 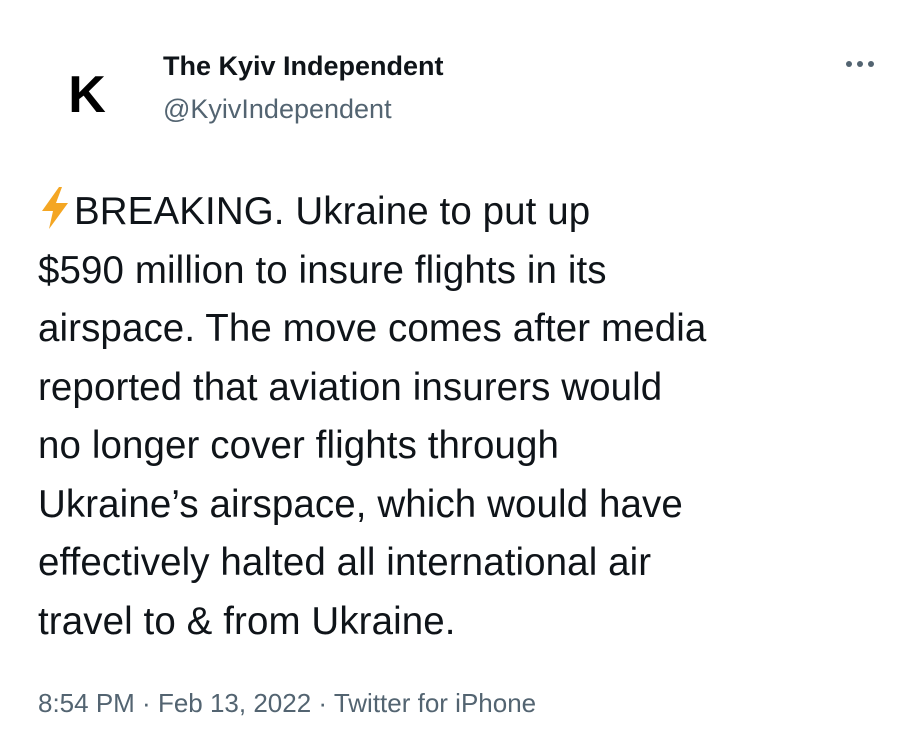 I want to click on more-options-button, so click(x=860, y=64).